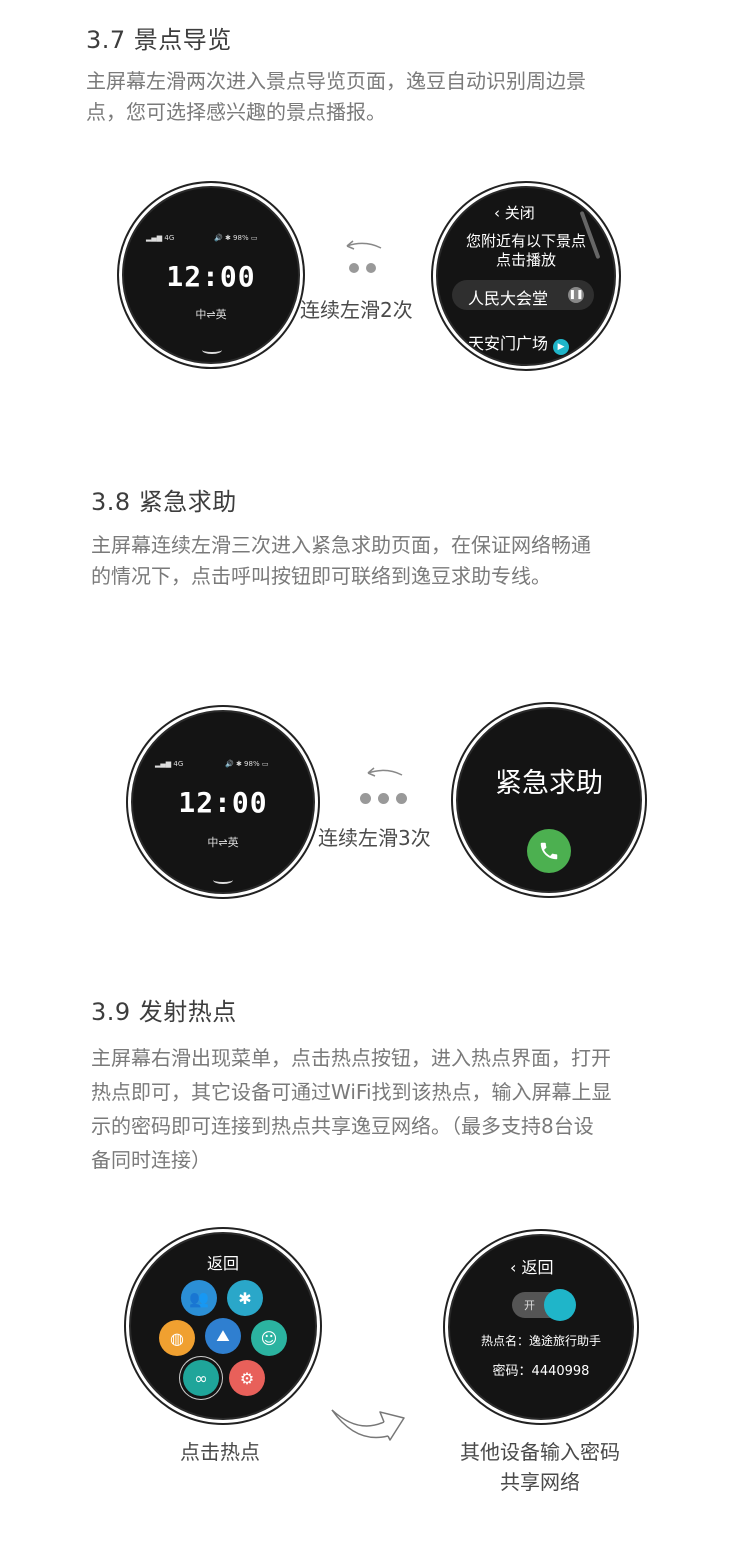  I want to click on swipe-caption: 连续左滑2次, so click(356, 310).